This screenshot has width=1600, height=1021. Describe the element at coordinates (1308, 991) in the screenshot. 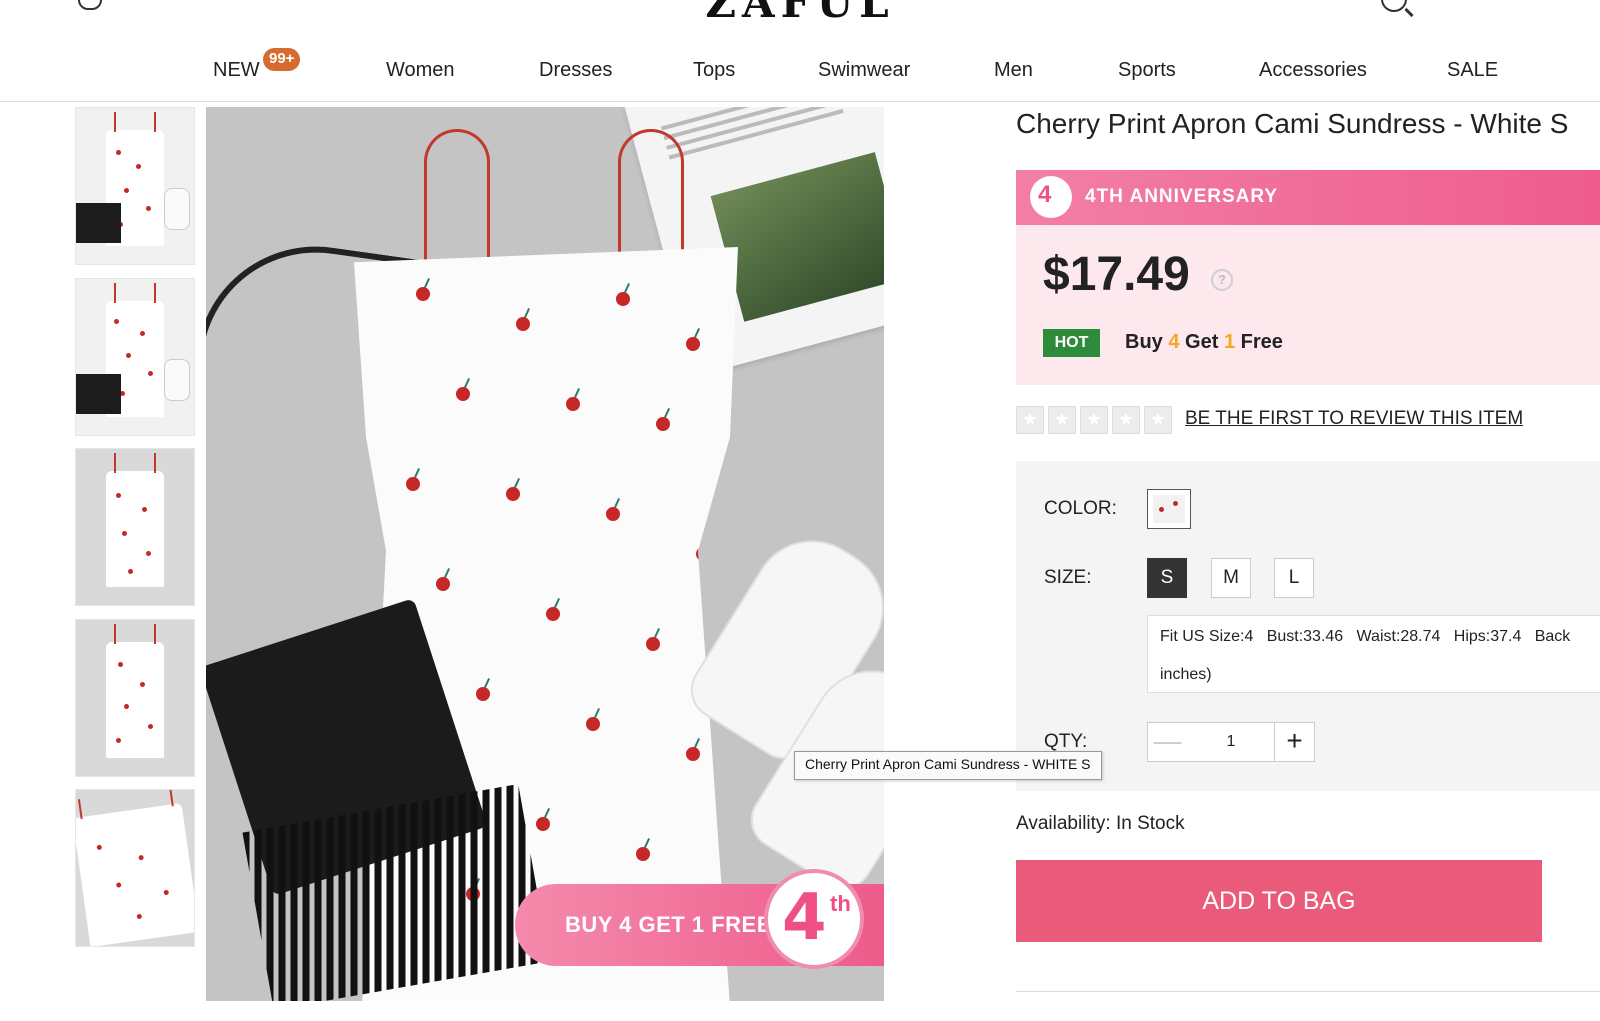

I see `divider` at that location.